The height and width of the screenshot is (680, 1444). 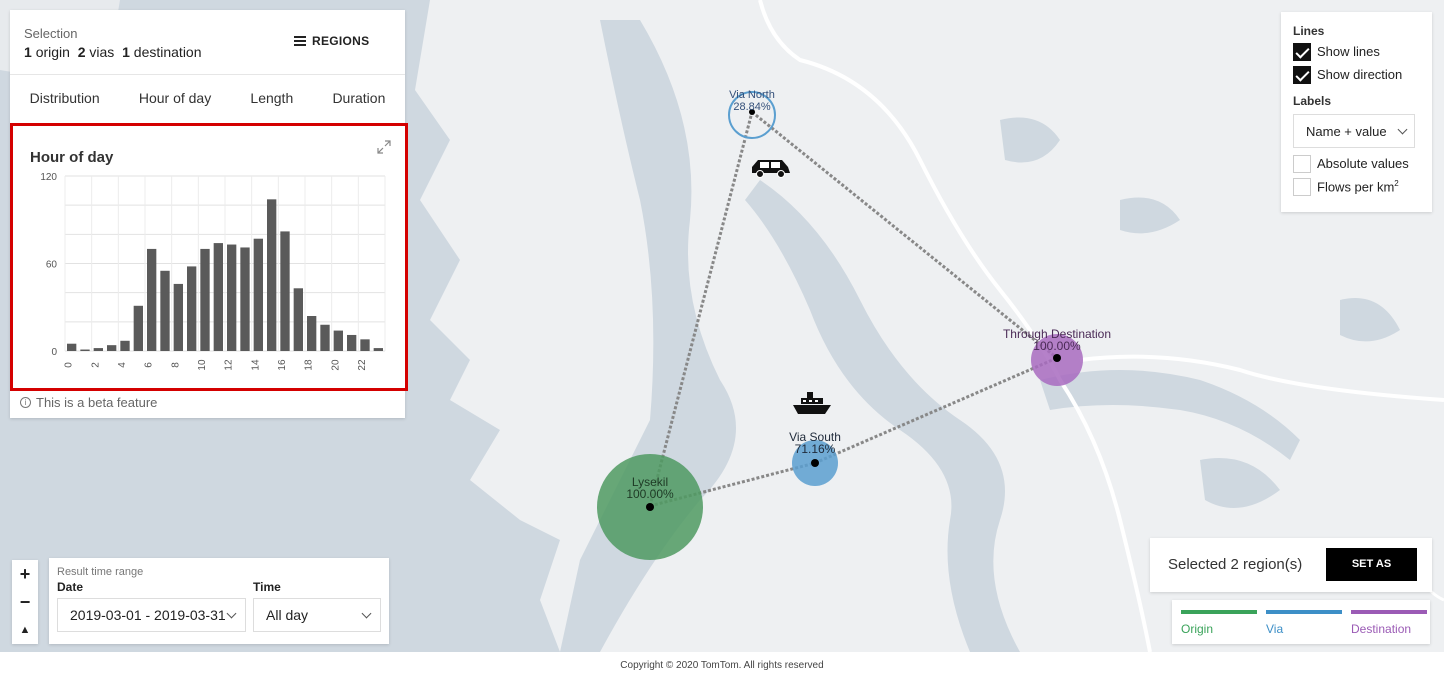 I want to click on legend-label-destination: Destination, so click(x=1381, y=629).